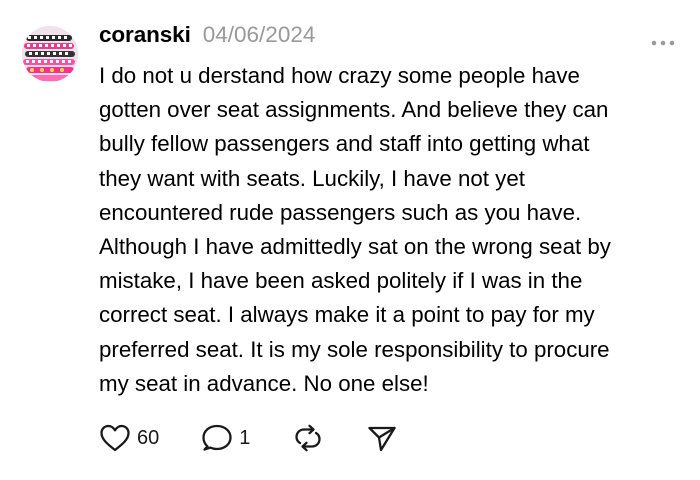  I want to click on comment-icon, so click(217, 438).